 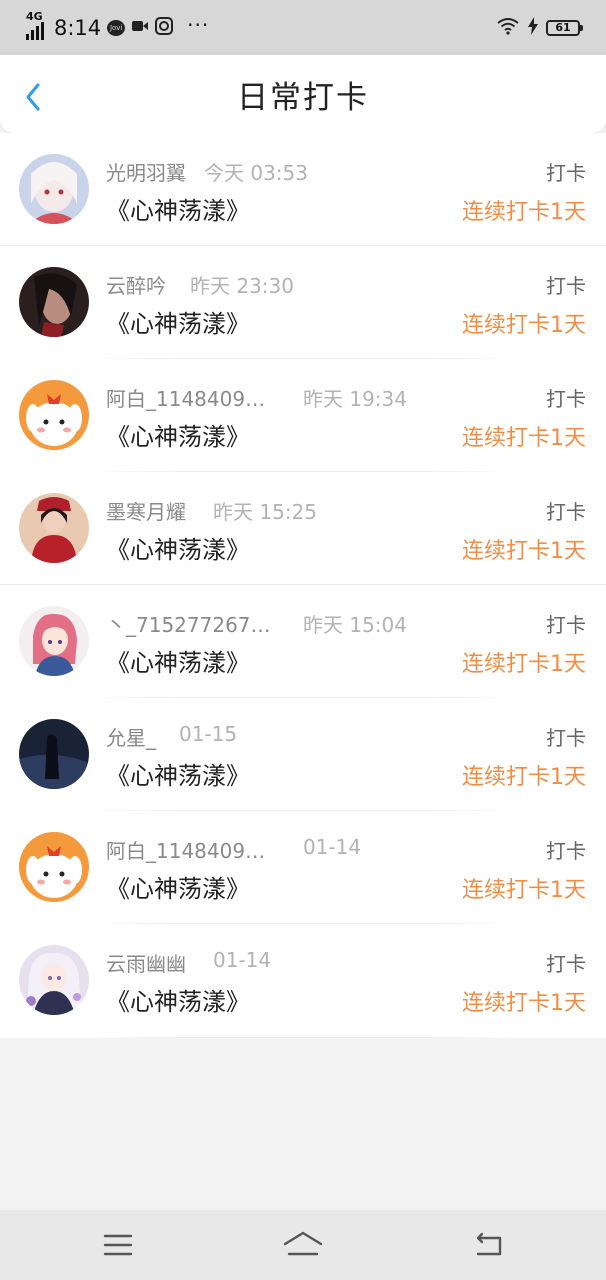 I want to click on checkin-time: 昨天 23:30, so click(x=242, y=286).